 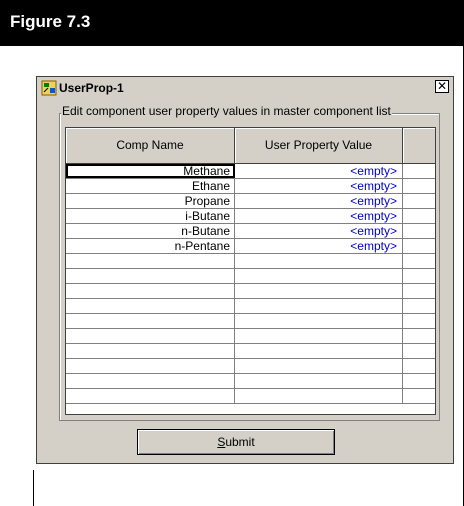 What do you see at coordinates (245, 88) in the screenshot?
I see `window-titlebar: UserProp-1 ✕` at bounding box center [245, 88].